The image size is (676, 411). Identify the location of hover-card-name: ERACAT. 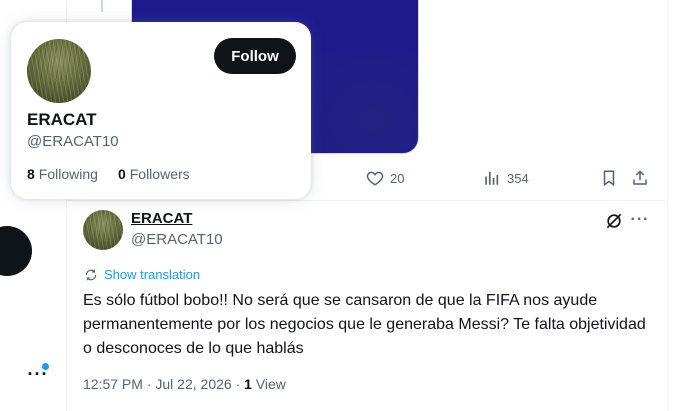
(62, 120).